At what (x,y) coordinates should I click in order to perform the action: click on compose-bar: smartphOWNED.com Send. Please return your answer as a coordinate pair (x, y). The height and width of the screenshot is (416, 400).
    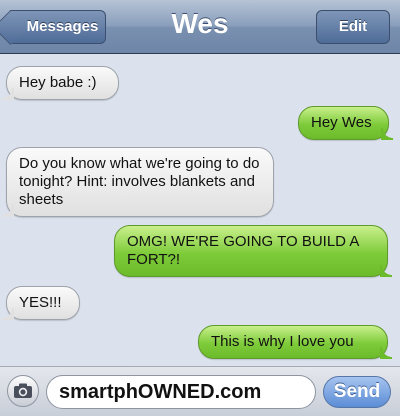
    Looking at the image, I should click on (200, 391).